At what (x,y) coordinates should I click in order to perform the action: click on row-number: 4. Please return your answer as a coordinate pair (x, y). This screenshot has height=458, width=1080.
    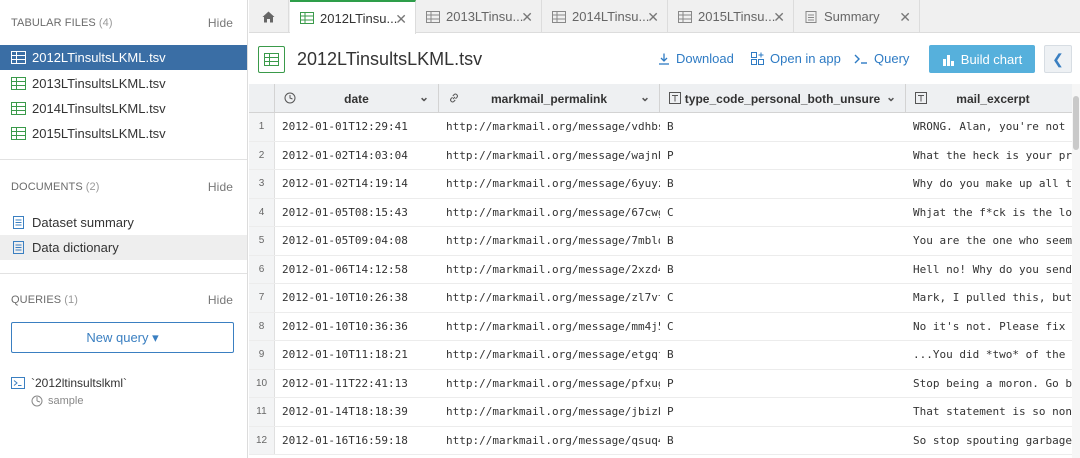
    Looking at the image, I should click on (262, 212).